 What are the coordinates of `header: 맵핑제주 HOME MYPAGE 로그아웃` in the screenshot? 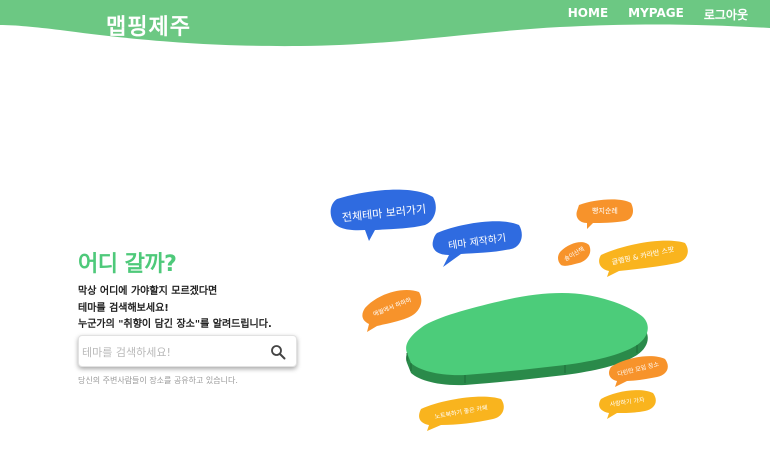 It's located at (385, 24).